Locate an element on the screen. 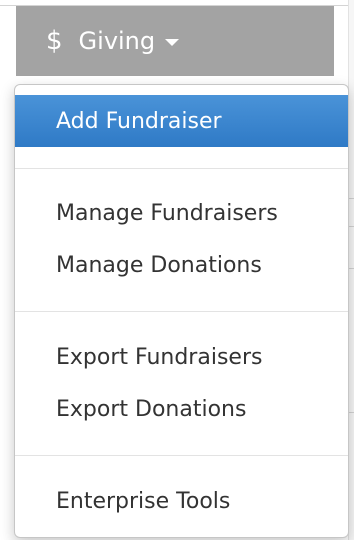 Image resolution: width=354 pixels, height=540 pixels. menu-item-add-fundraiser: Add Fundraiser is located at coordinates (181, 121).